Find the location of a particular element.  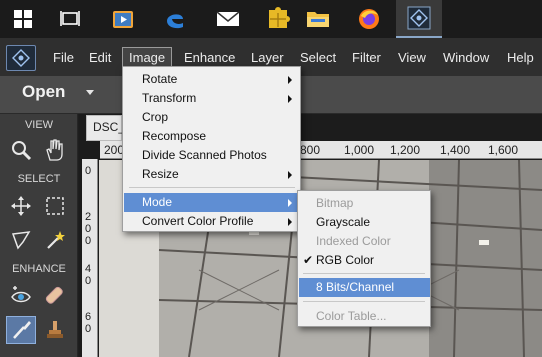

submenu-item-label: RGB Color is located at coordinates (345, 260).